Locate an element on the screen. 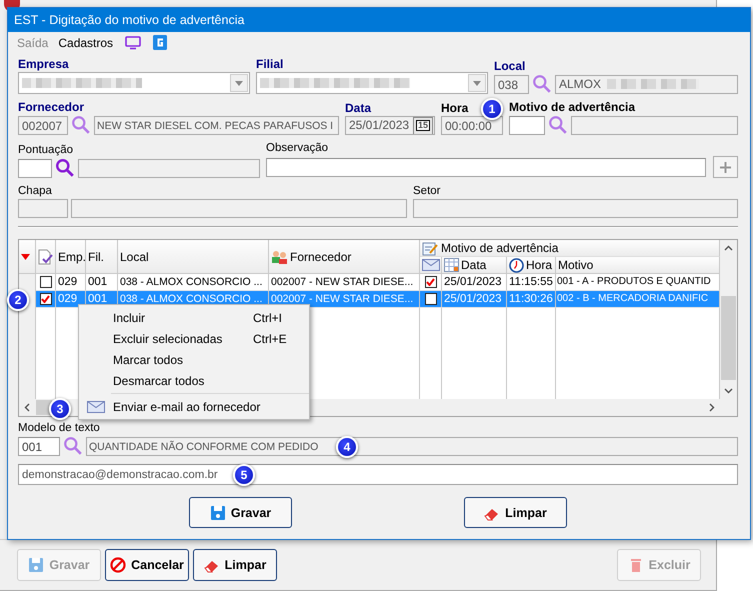 Image resolution: width=753 pixels, height=591 pixels. field-label: Setor is located at coordinates (426, 191).